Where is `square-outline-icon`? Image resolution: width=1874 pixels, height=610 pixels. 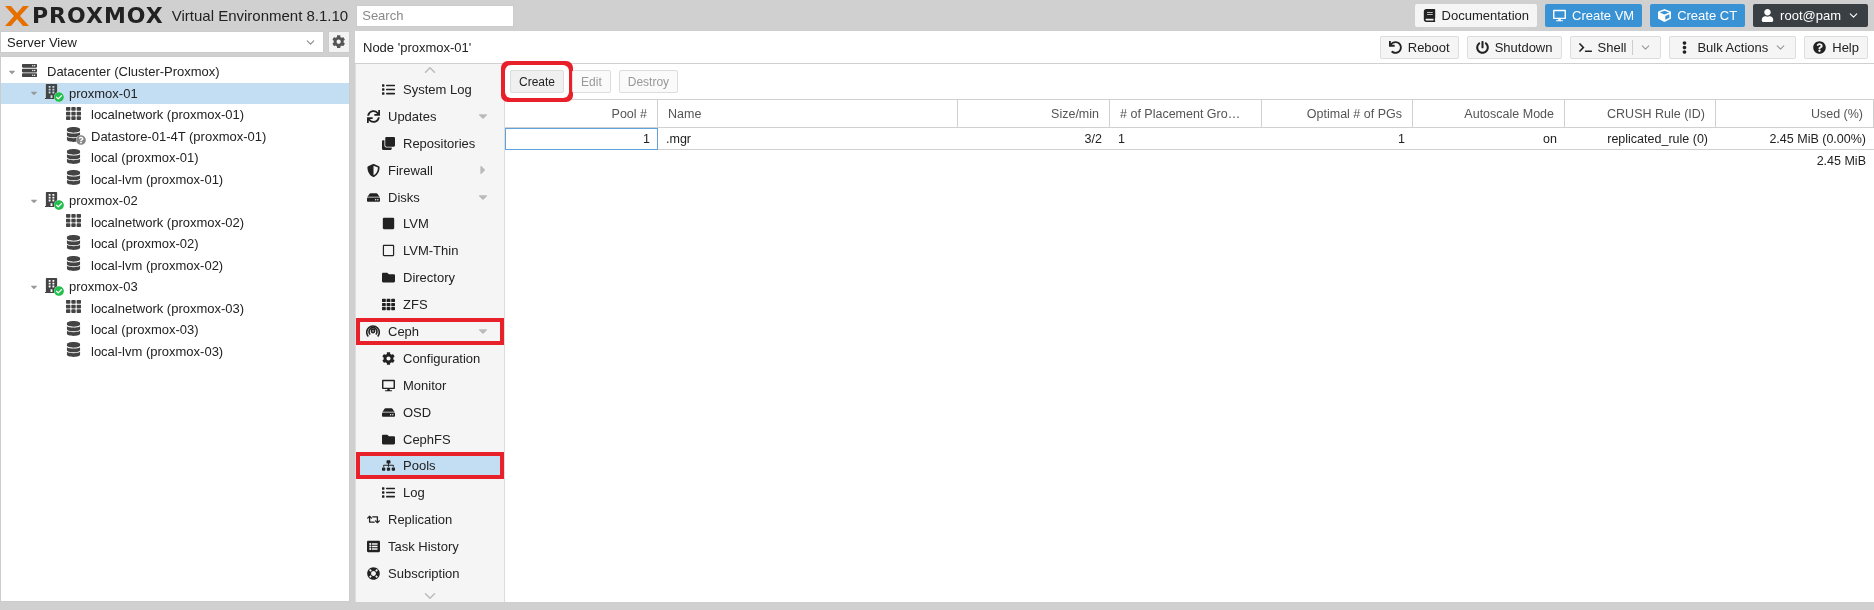
square-outline-icon is located at coordinates (388, 251).